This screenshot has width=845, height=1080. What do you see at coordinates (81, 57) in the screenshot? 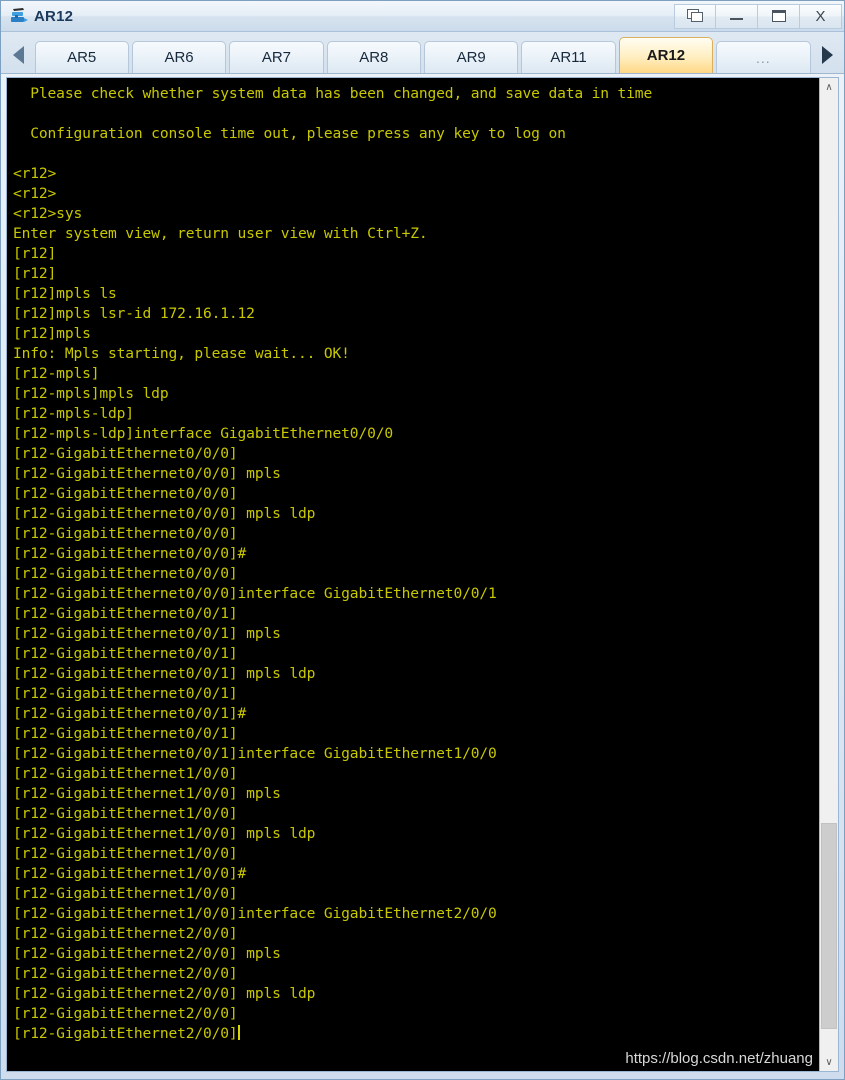
I see `tab-ar5: AR5` at bounding box center [81, 57].